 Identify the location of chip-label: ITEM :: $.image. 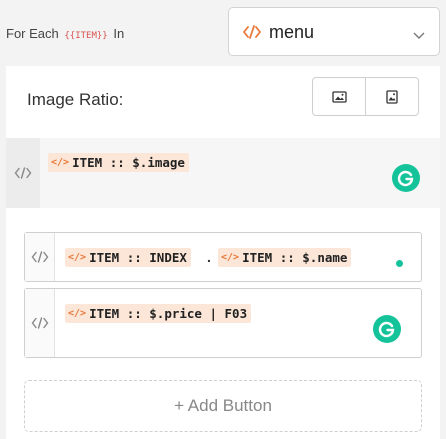
(128, 162).